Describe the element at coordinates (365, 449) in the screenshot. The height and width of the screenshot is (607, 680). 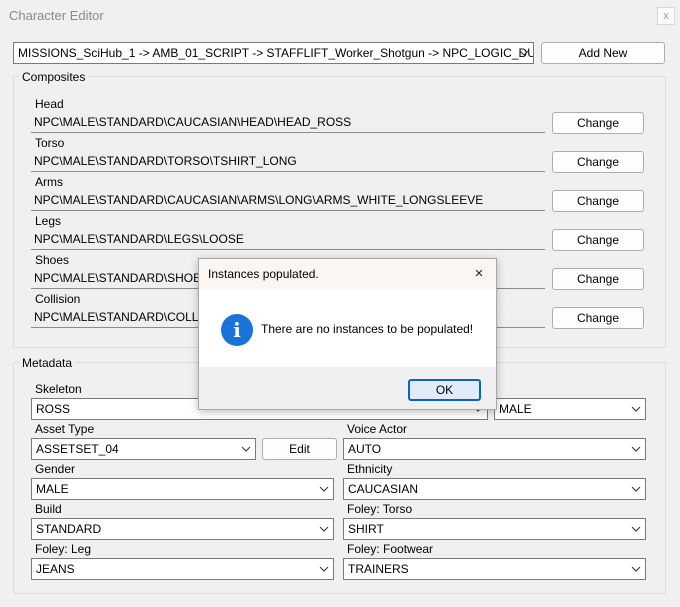
I see `voice-actor-value: AUTO` at that location.